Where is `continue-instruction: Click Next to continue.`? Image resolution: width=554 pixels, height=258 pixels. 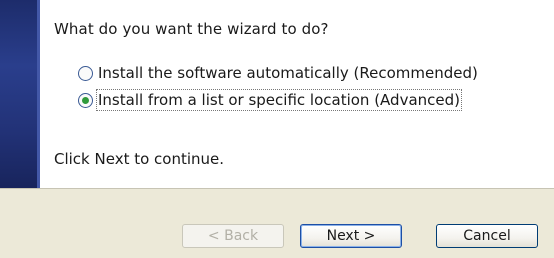 continue-instruction: Click Next to continue. is located at coordinates (139, 159).